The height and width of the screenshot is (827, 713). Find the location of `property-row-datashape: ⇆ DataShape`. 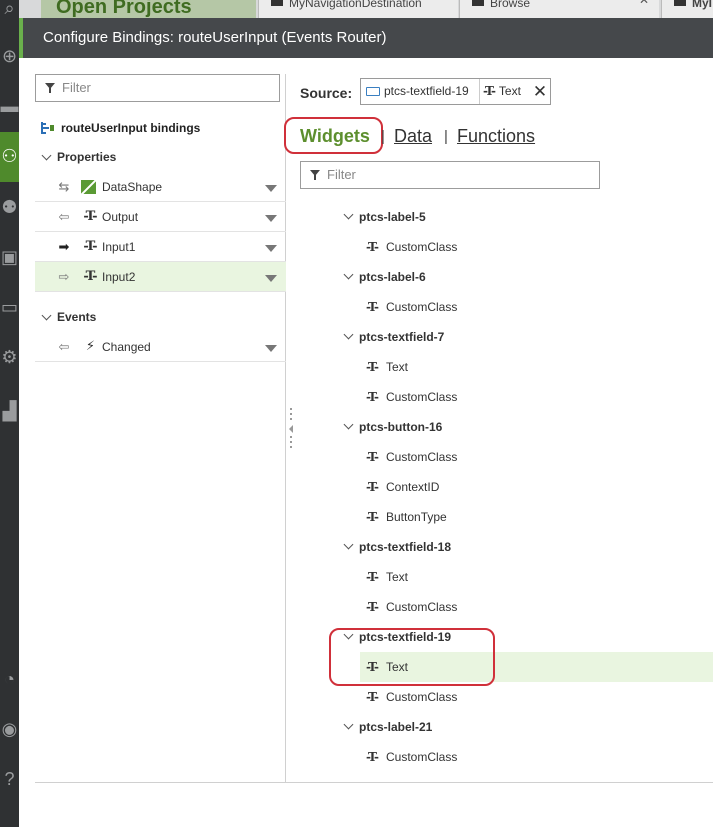

property-row-datashape: ⇆ DataShape is located at coordinates (160, 187).